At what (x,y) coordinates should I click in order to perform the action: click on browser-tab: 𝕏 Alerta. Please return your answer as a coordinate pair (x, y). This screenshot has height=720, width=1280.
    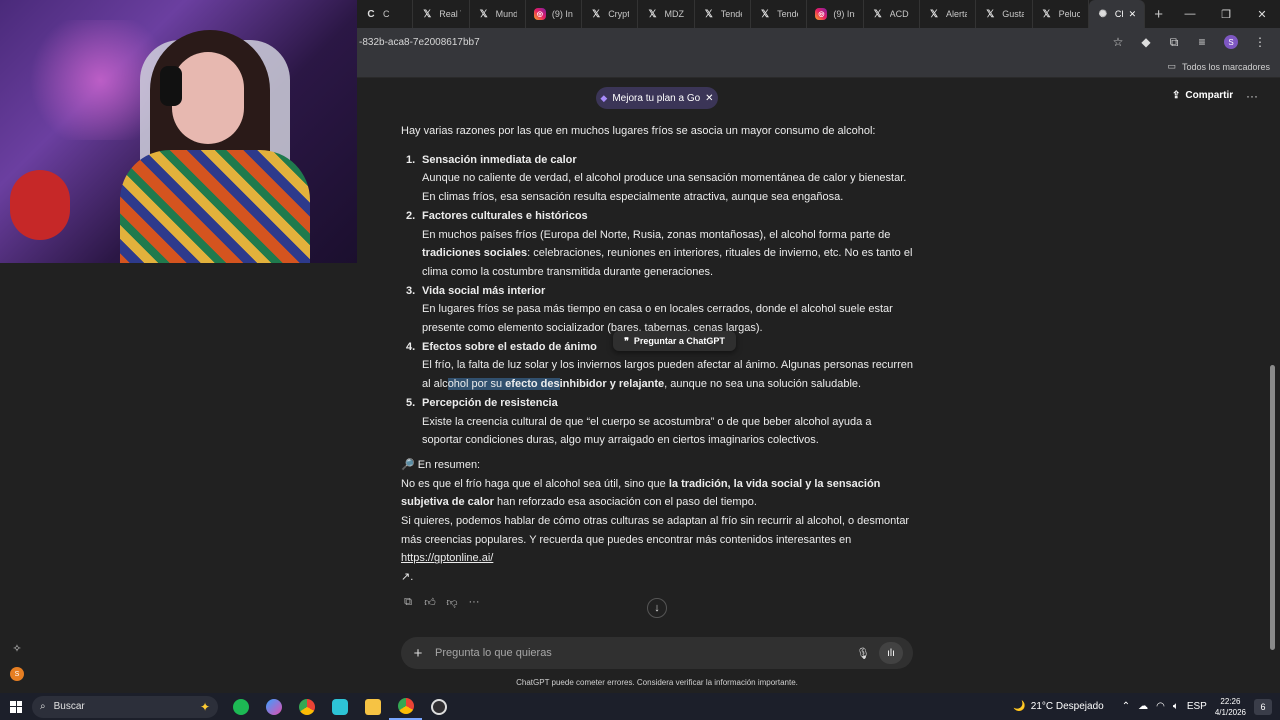
    Looking at the image, I should click on (948, 14).